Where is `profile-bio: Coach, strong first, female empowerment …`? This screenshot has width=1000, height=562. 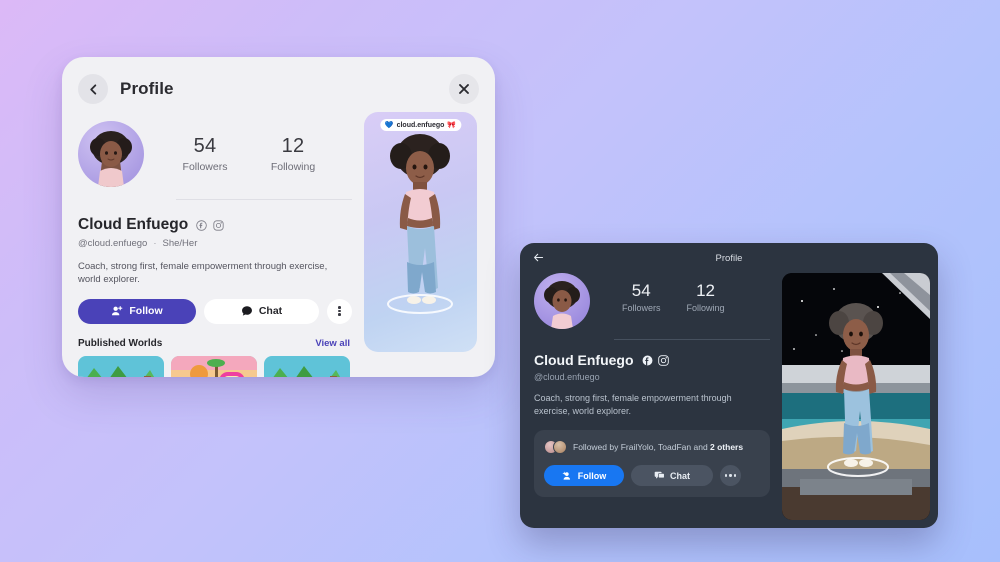
profile-bio: Coach, strong first, female empowerment … is located at coordinates (203, 273).